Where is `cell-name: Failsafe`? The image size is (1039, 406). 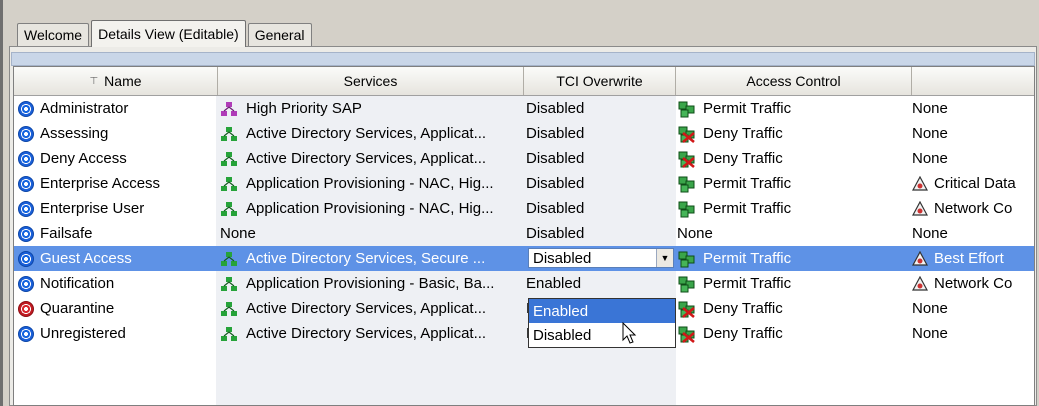
cell-name: Failsafe is located at coordinates (117, 233).